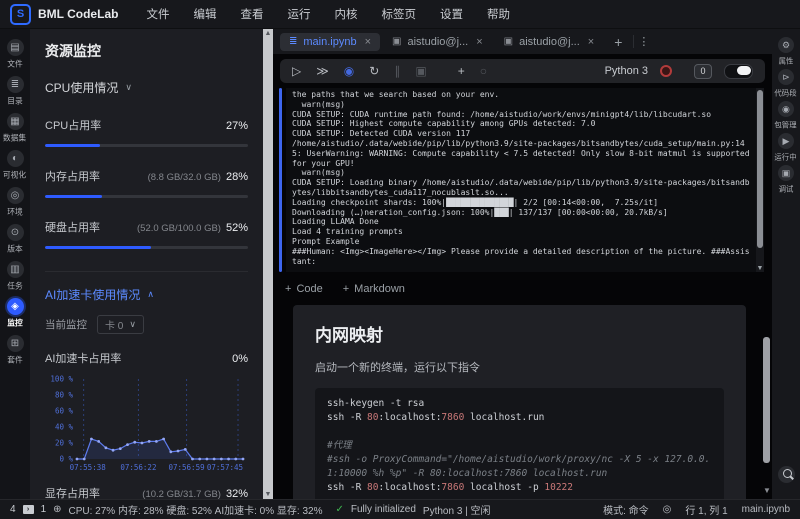 This screenshot has height=519, width=800. I want to click on svg-text: 07:55:38, so click(88, 467).